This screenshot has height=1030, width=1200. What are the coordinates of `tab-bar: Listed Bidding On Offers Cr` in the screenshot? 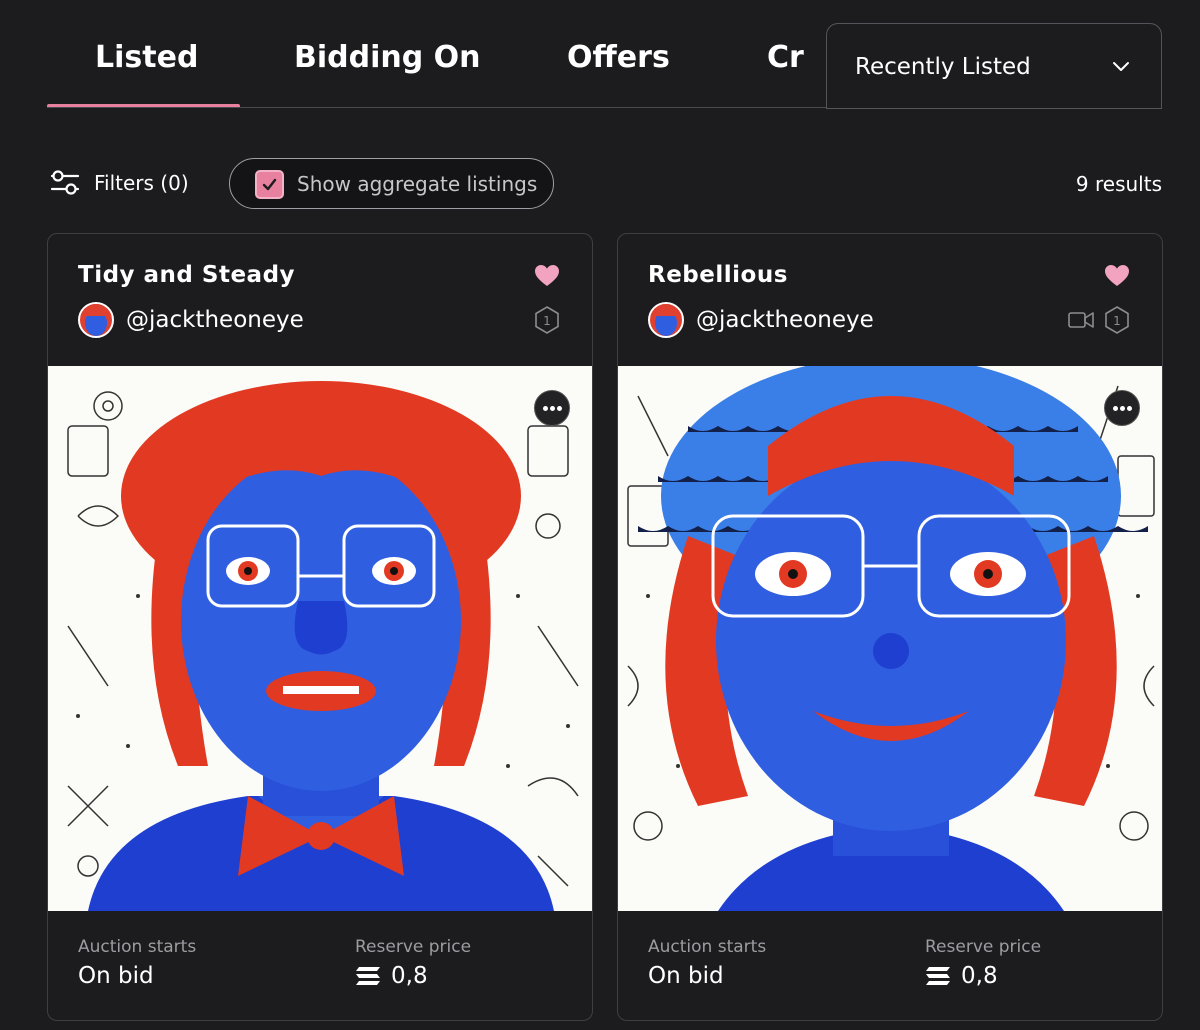 It's located at (437, 54).